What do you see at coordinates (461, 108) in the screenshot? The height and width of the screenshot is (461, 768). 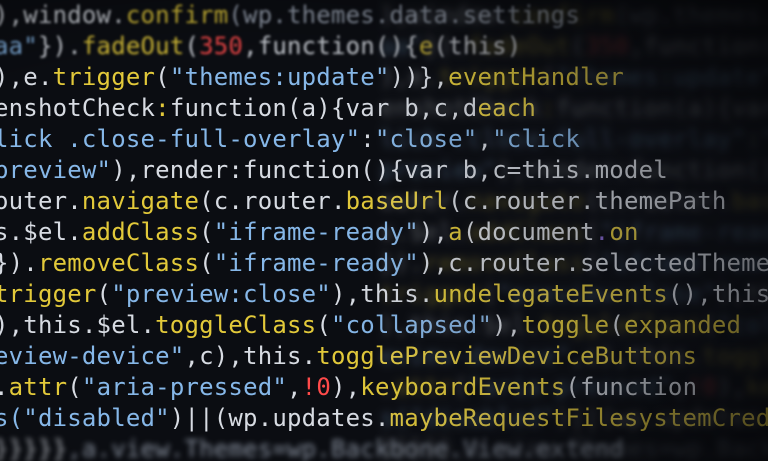 I see `code-token: enshotCheck` at bounding box center [461, 108].